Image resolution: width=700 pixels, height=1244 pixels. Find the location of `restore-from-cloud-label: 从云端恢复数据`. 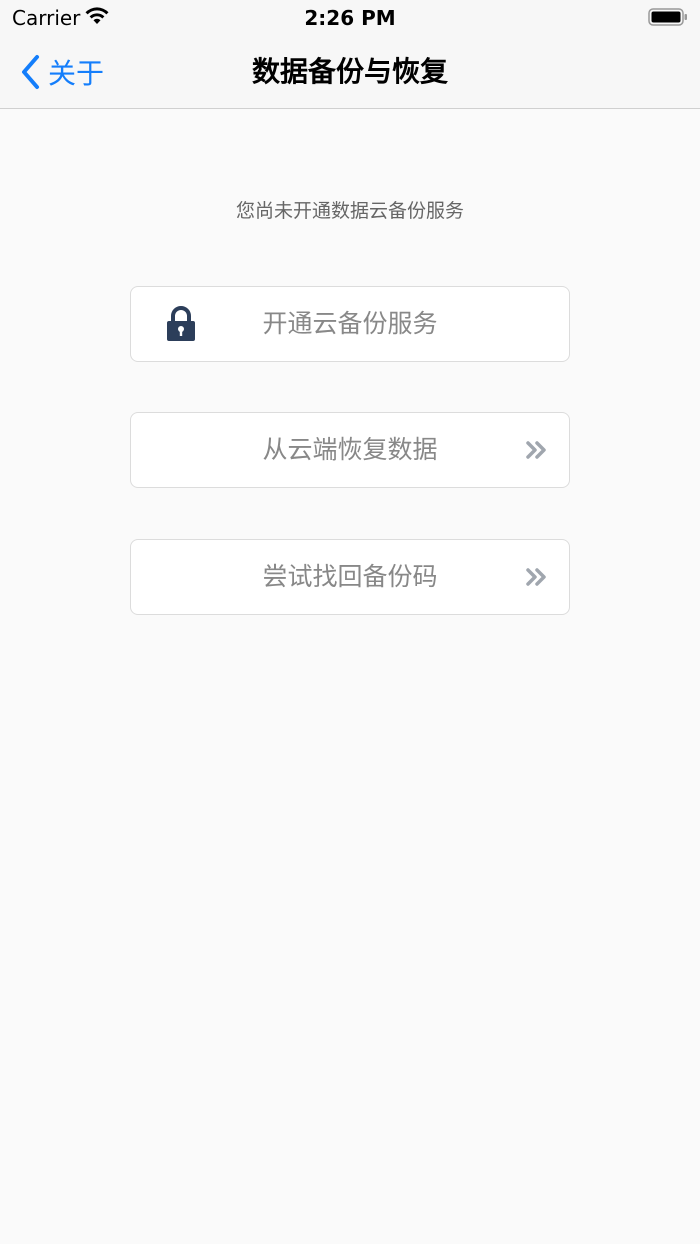

restore-from-cloud-label: 从云端恢复数据 is located at coordinates (350, 449).